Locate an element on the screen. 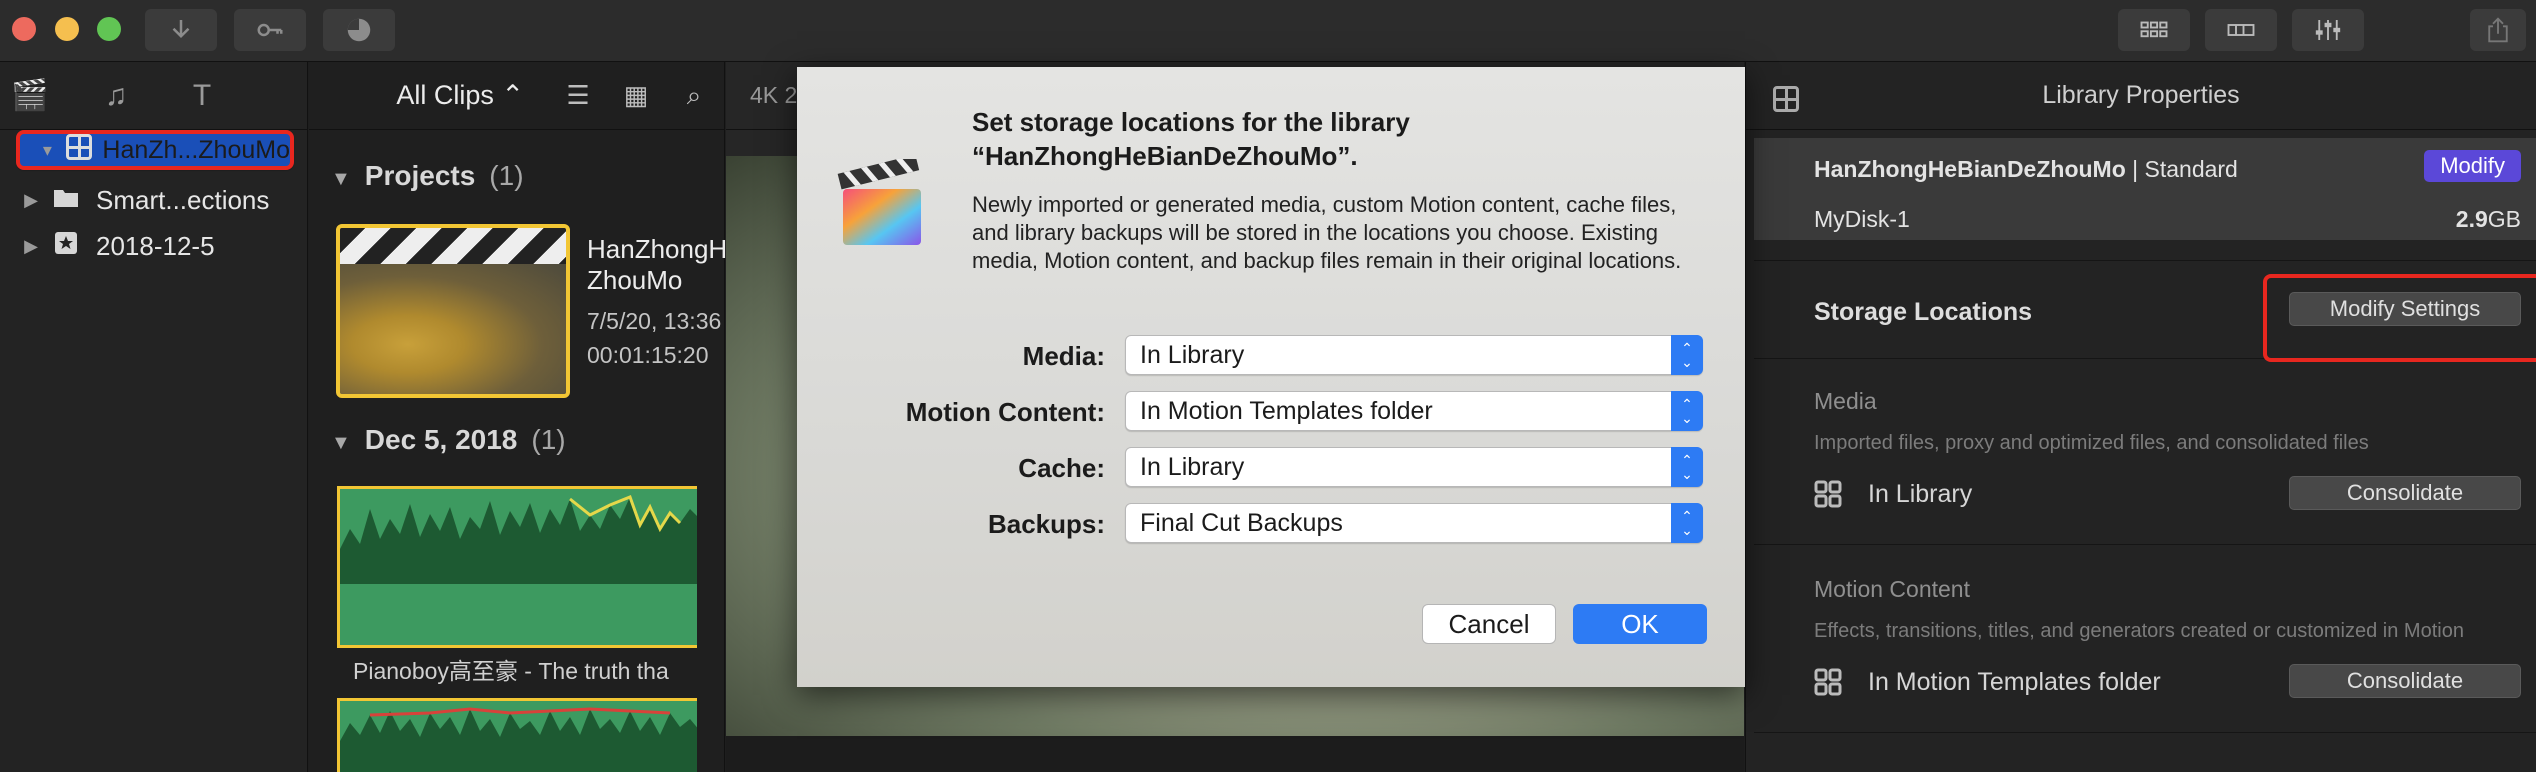 The height and width of the screenshot is (772, 2536). clapper-icon is located at coordinates (453, 246).